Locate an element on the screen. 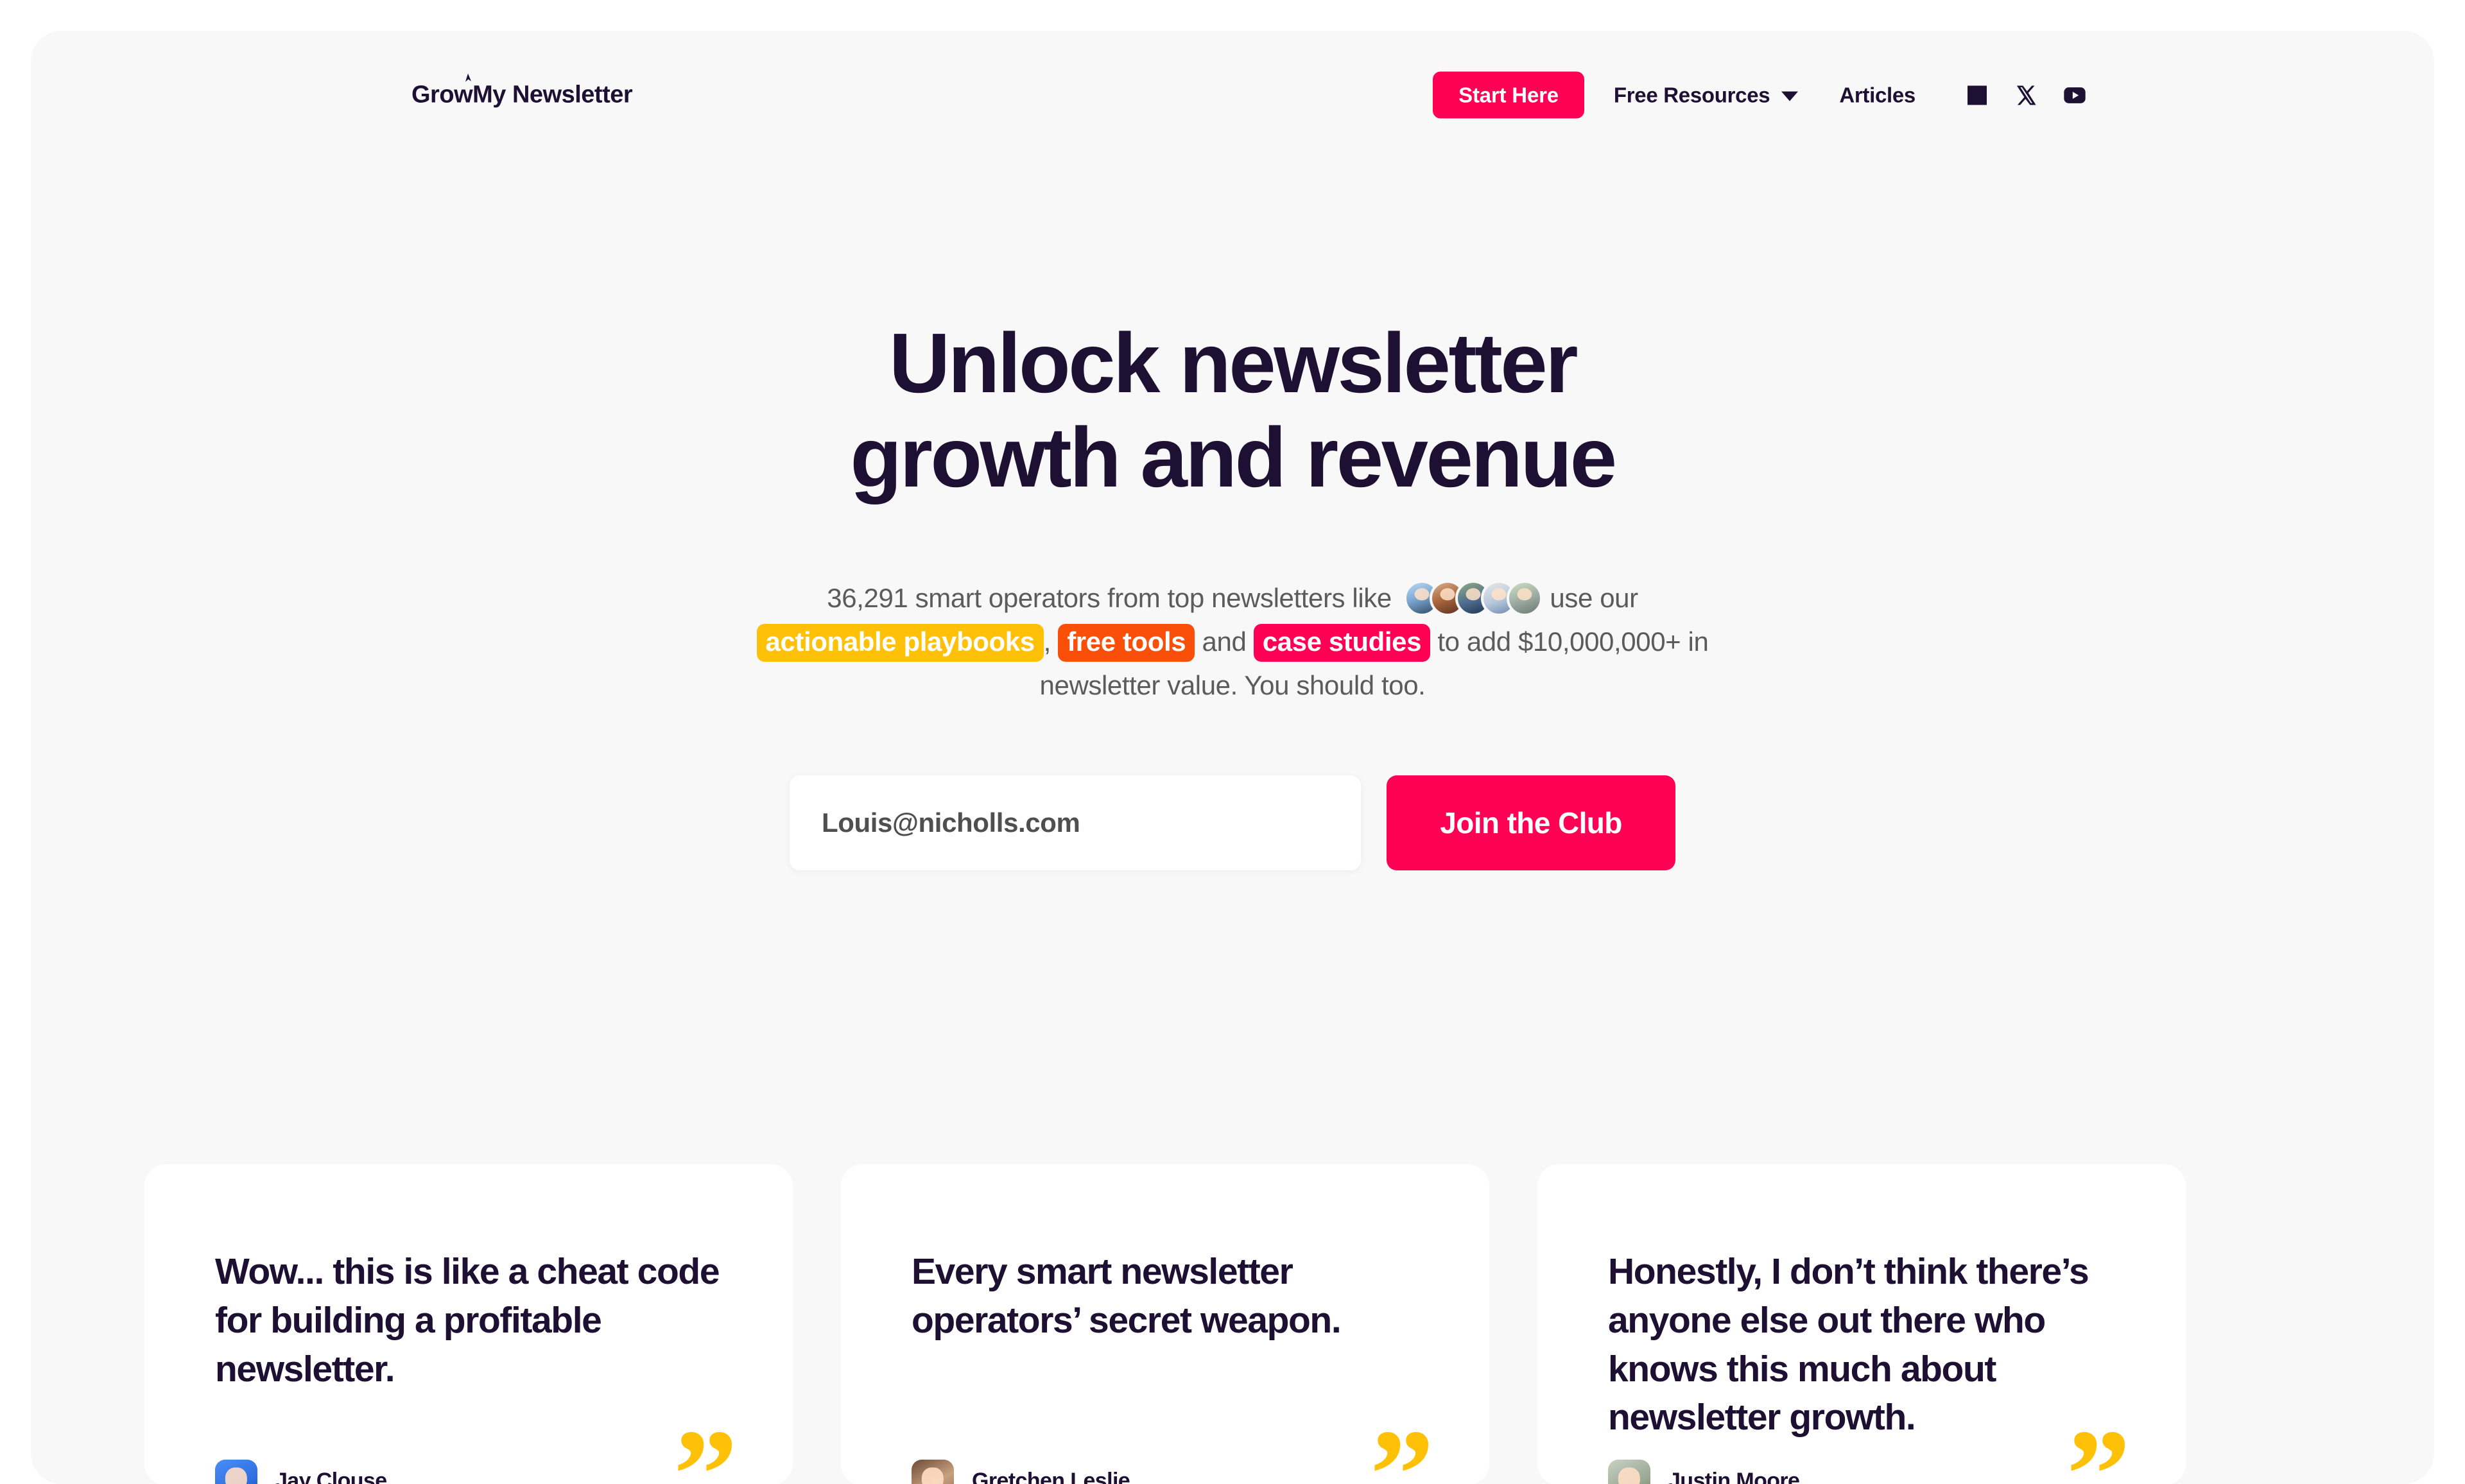 Image resolution: width=2465 pixels, height=1484 pixels. brand-text-after: My Newsletter is located at coordinates (552, 95).